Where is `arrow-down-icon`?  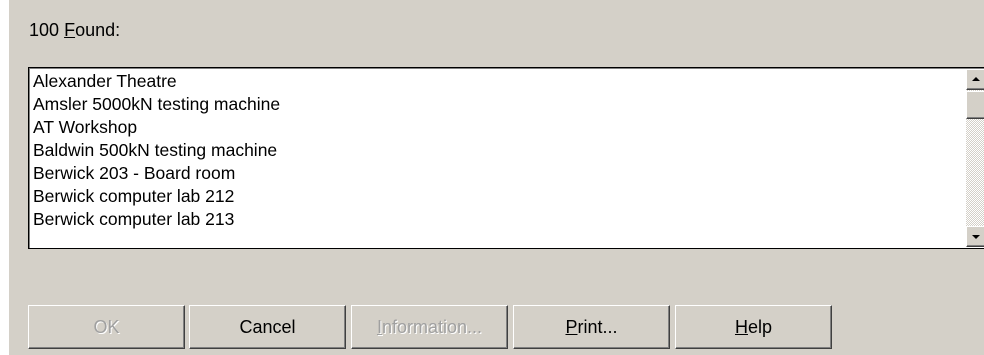 arrow-down-icon is located at coordinates (976, 237).